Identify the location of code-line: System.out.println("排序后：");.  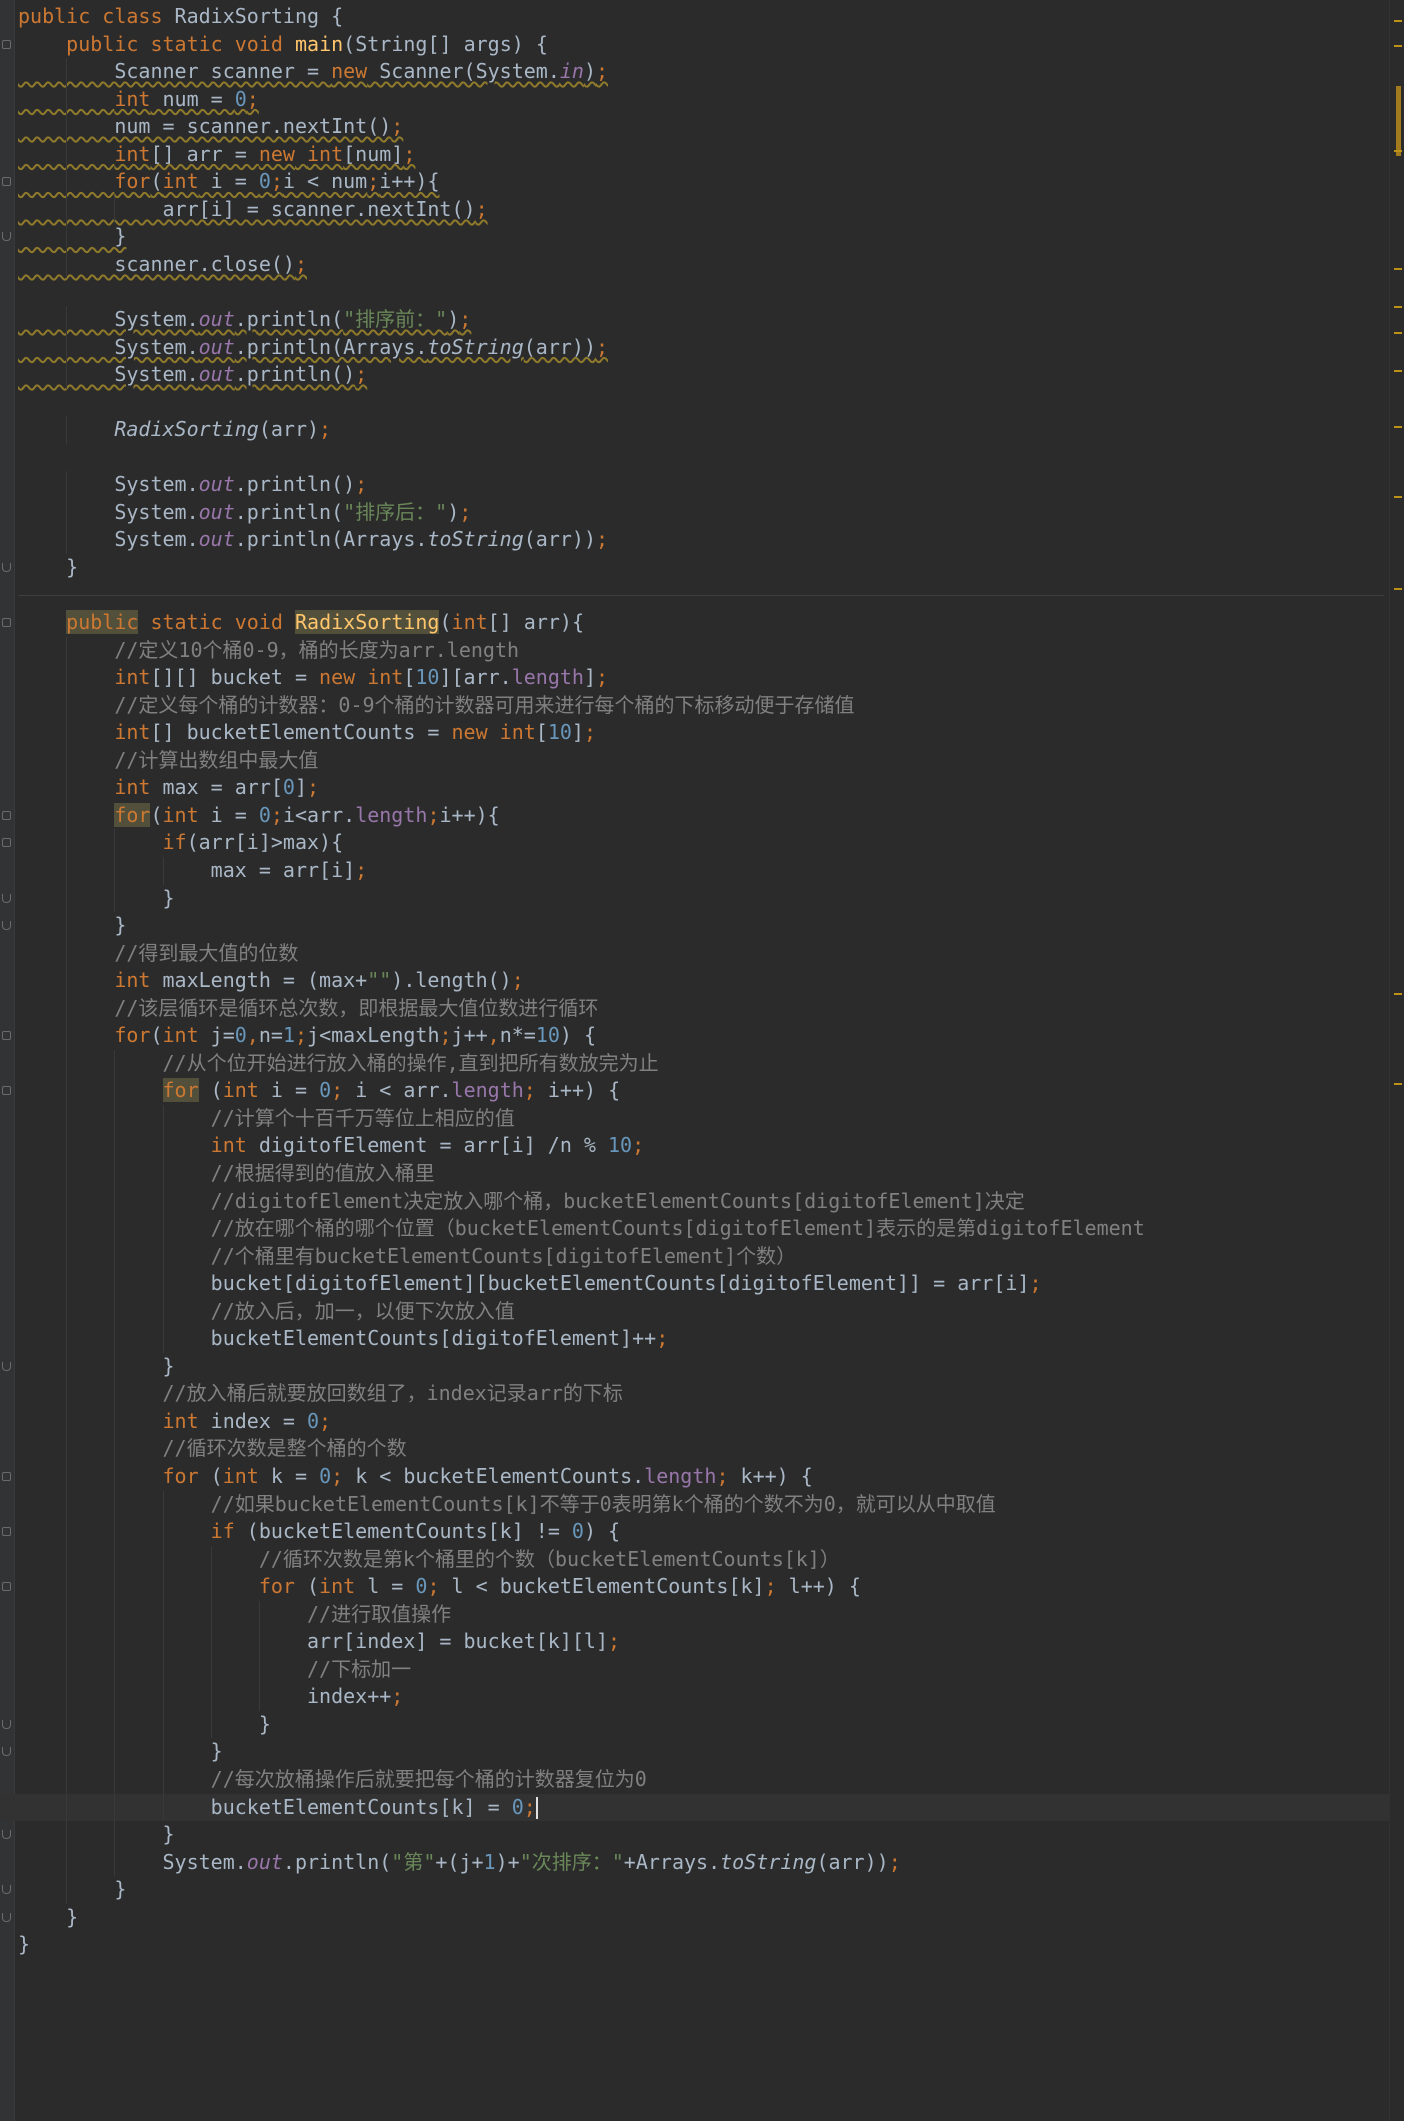
(703, 512).